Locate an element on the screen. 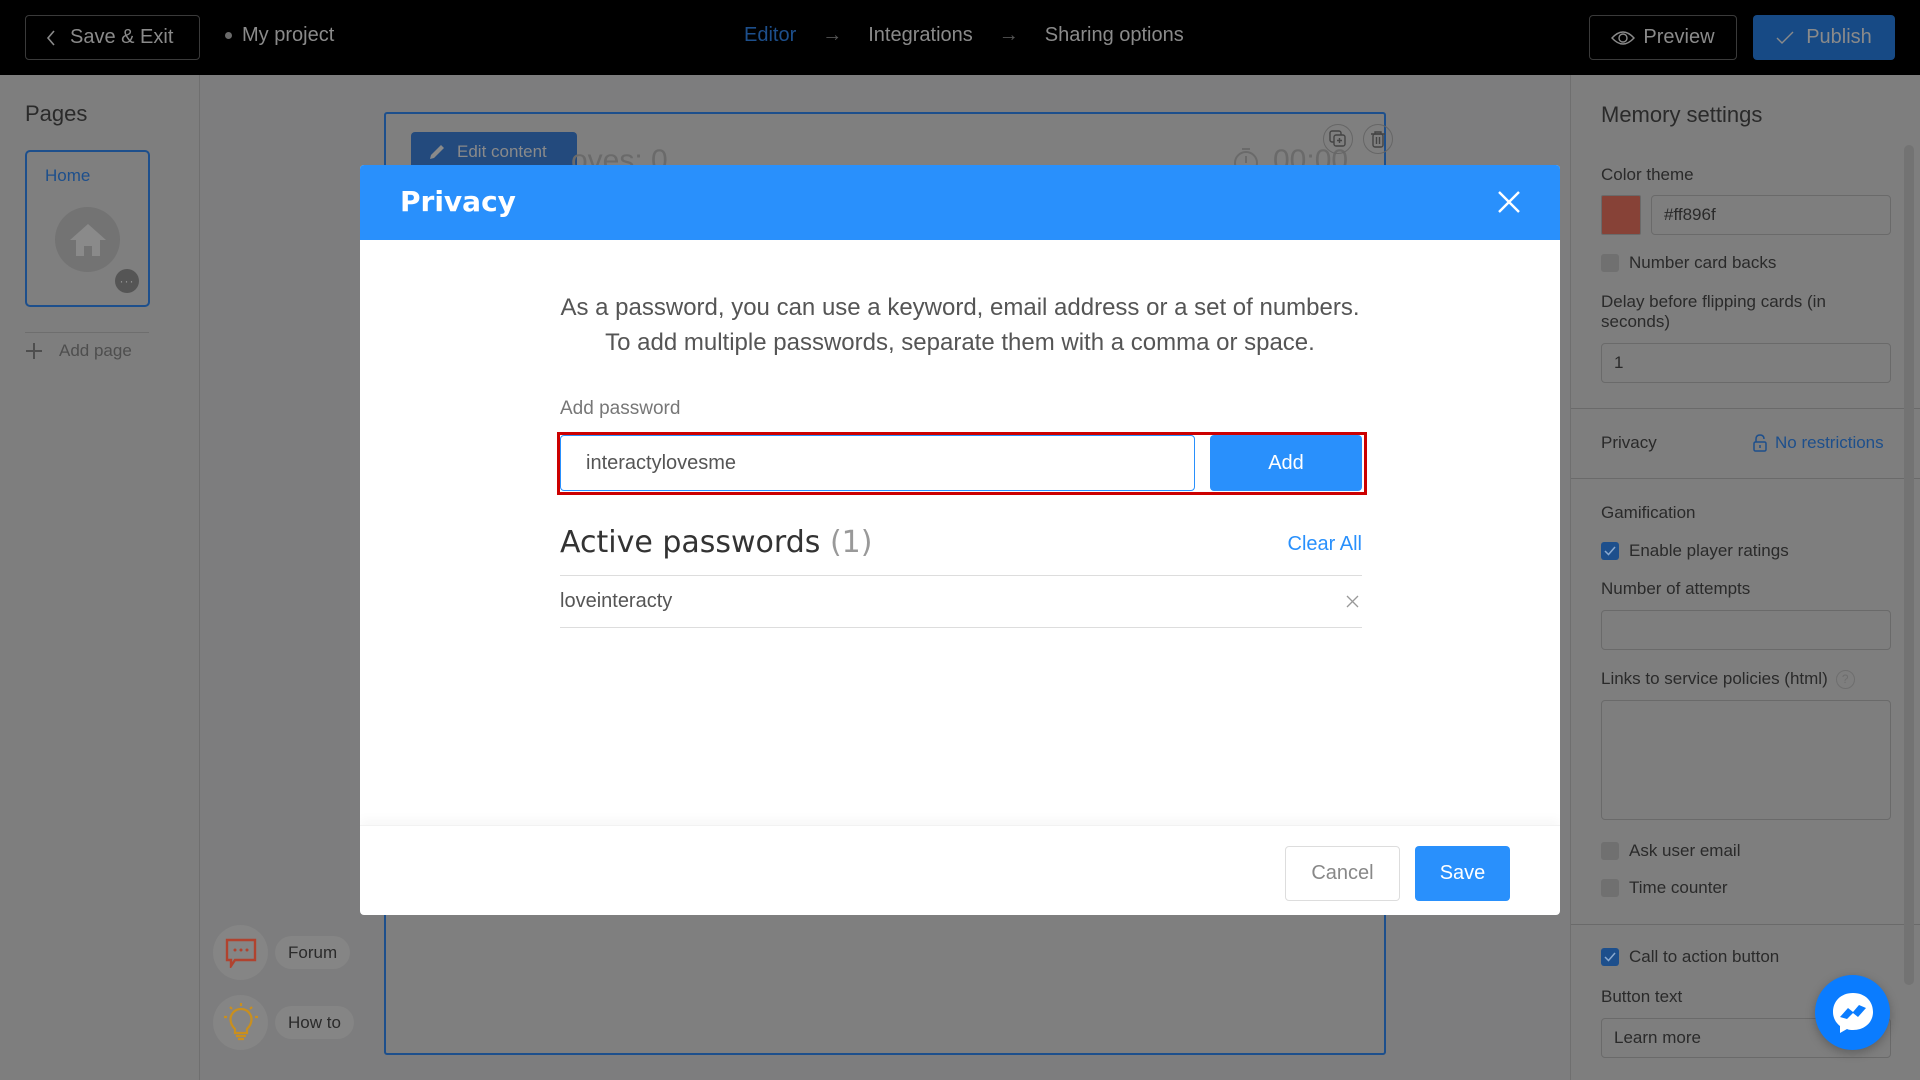  cta-checkbox: Call to action button is located at coordinates (1690, 957).